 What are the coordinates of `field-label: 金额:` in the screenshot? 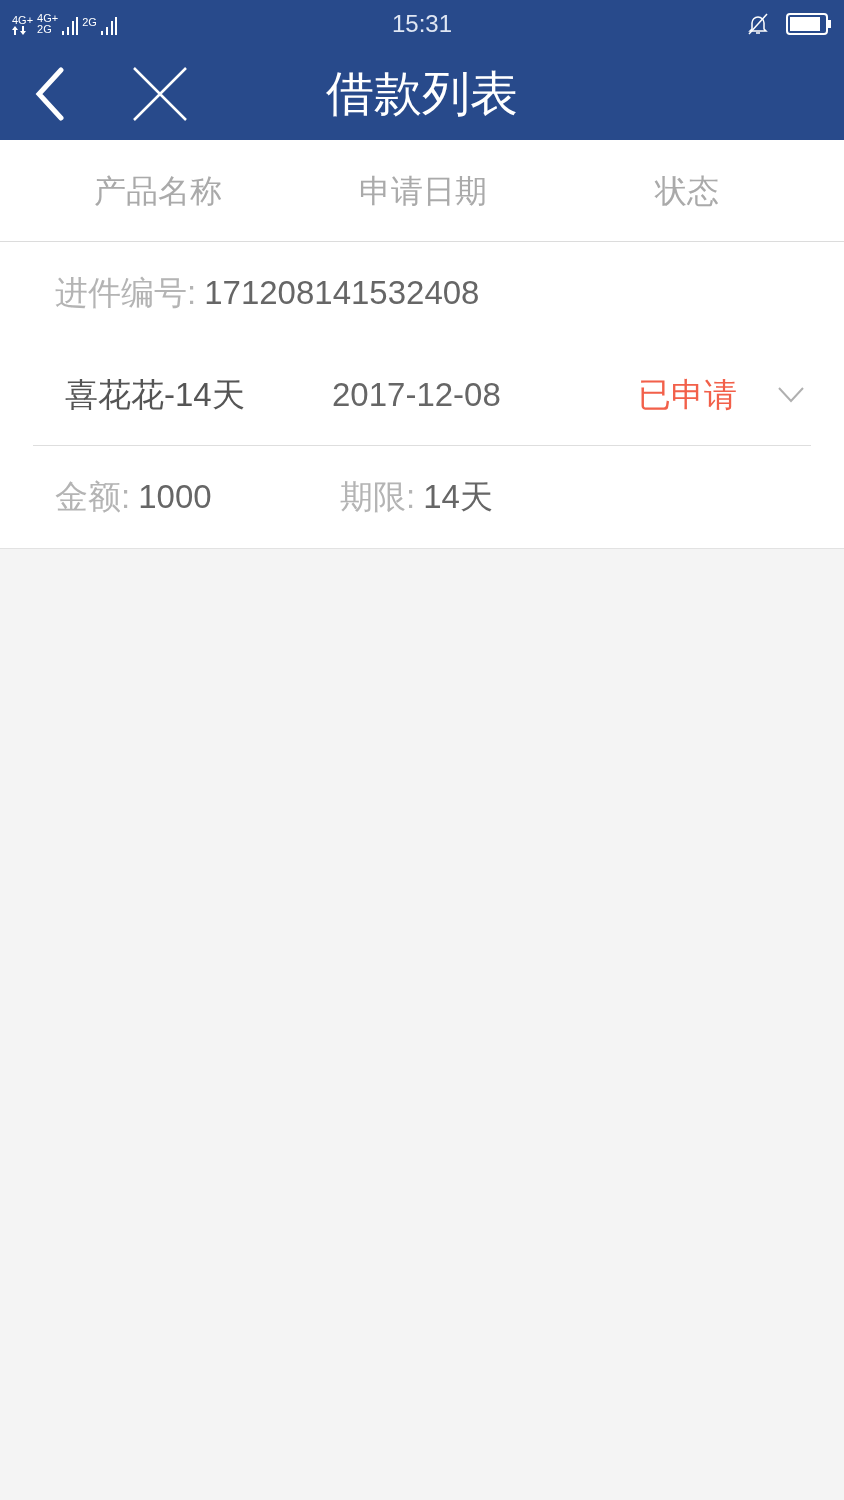 It's located at (93, 497).